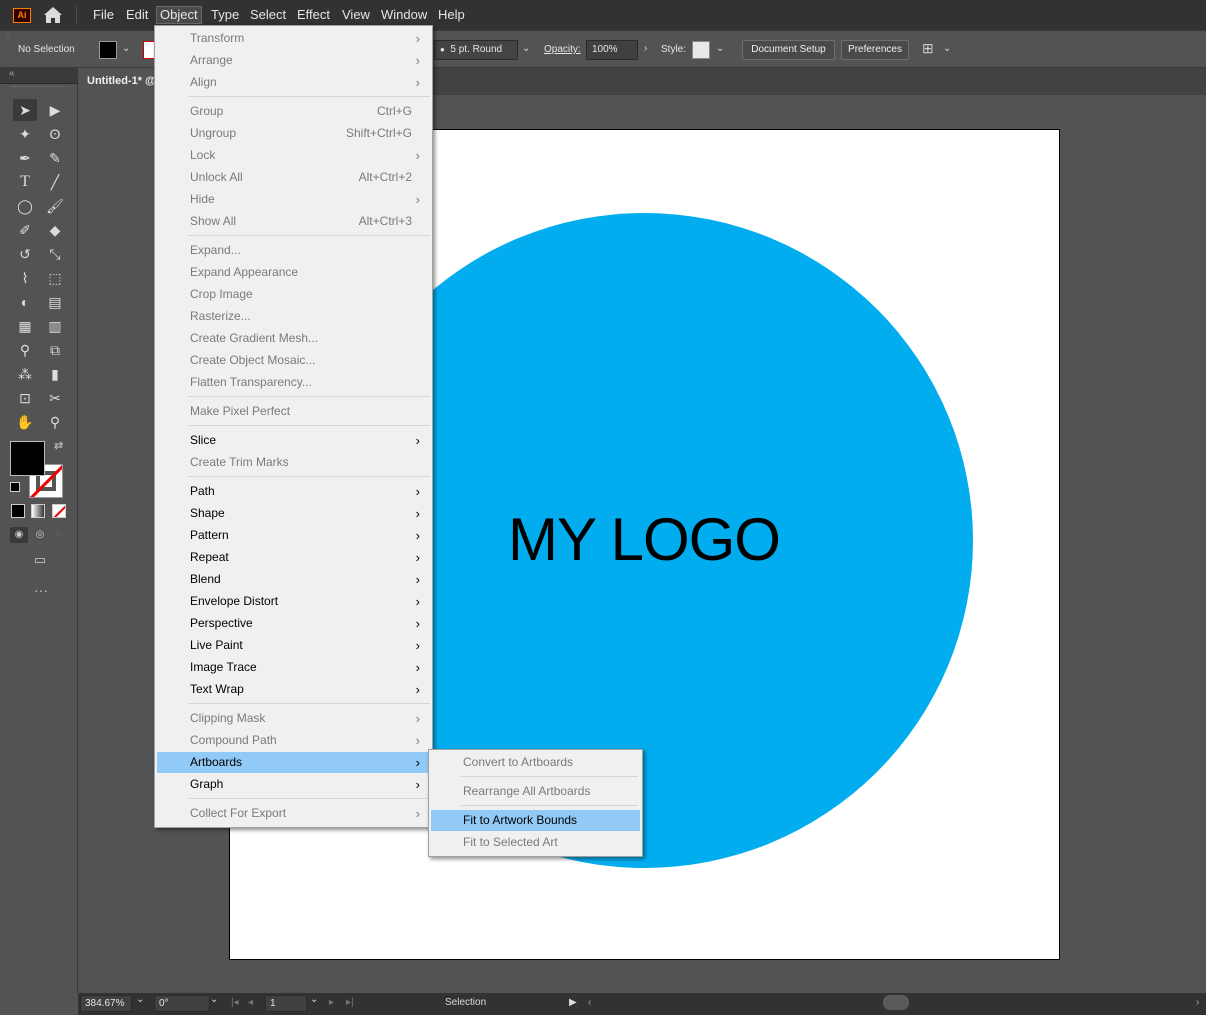  Describe the element at coordinates (121, 81) in the screenshot. I see `document-tab: Untitled-1* @` at that location.